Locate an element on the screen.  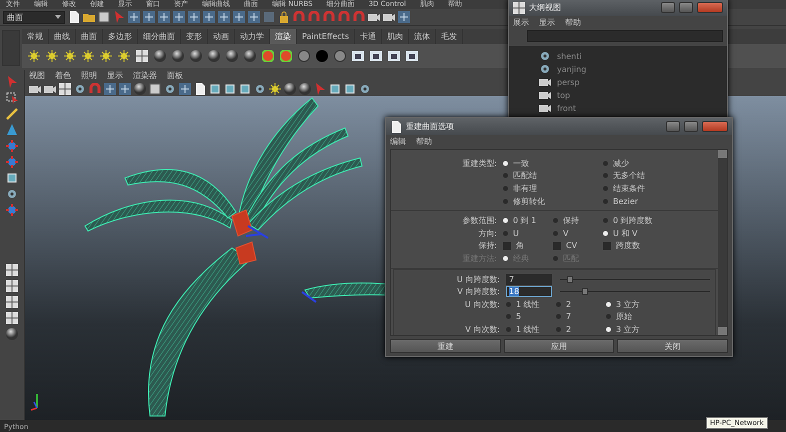
radio-option: 结束条件 is located at coordinates (660, 188).